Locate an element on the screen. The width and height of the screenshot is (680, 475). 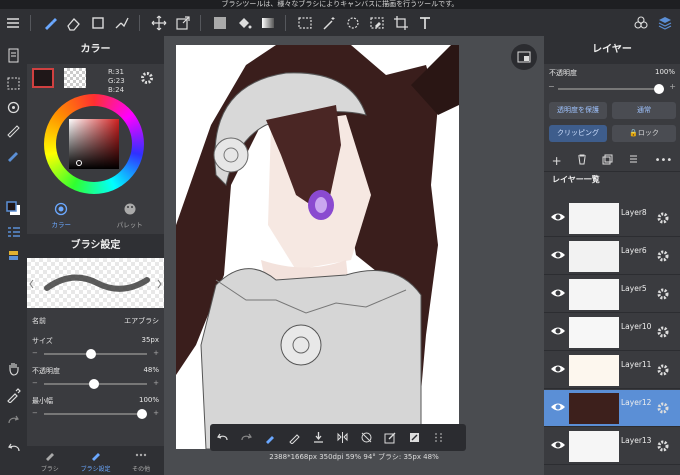
layer-row: Layer8 is located at coordinates (612, 218).